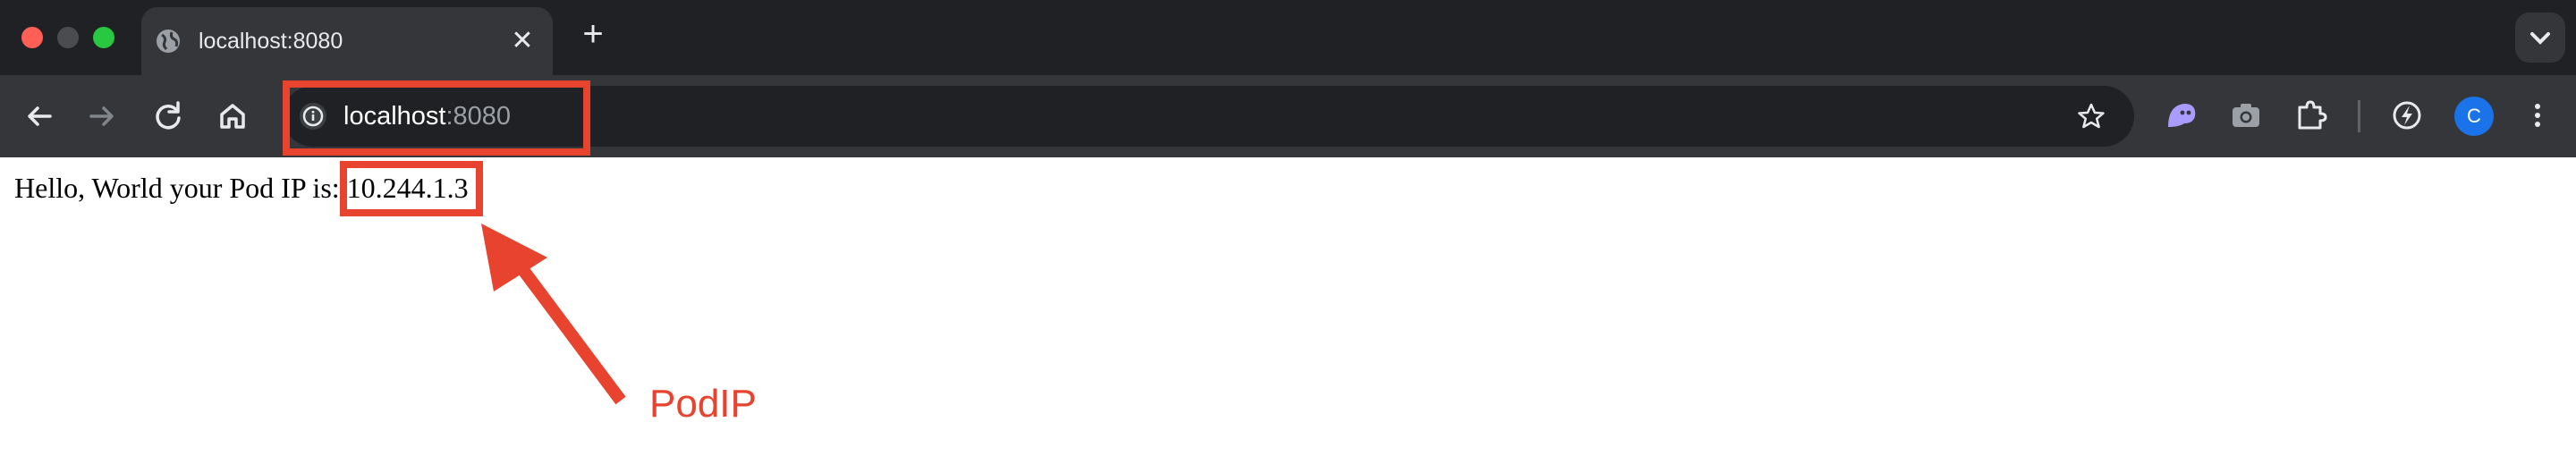  Describe the element at coordinates (703, 404) in the screenshot. I see `annotation-label: PodIP` at that location.